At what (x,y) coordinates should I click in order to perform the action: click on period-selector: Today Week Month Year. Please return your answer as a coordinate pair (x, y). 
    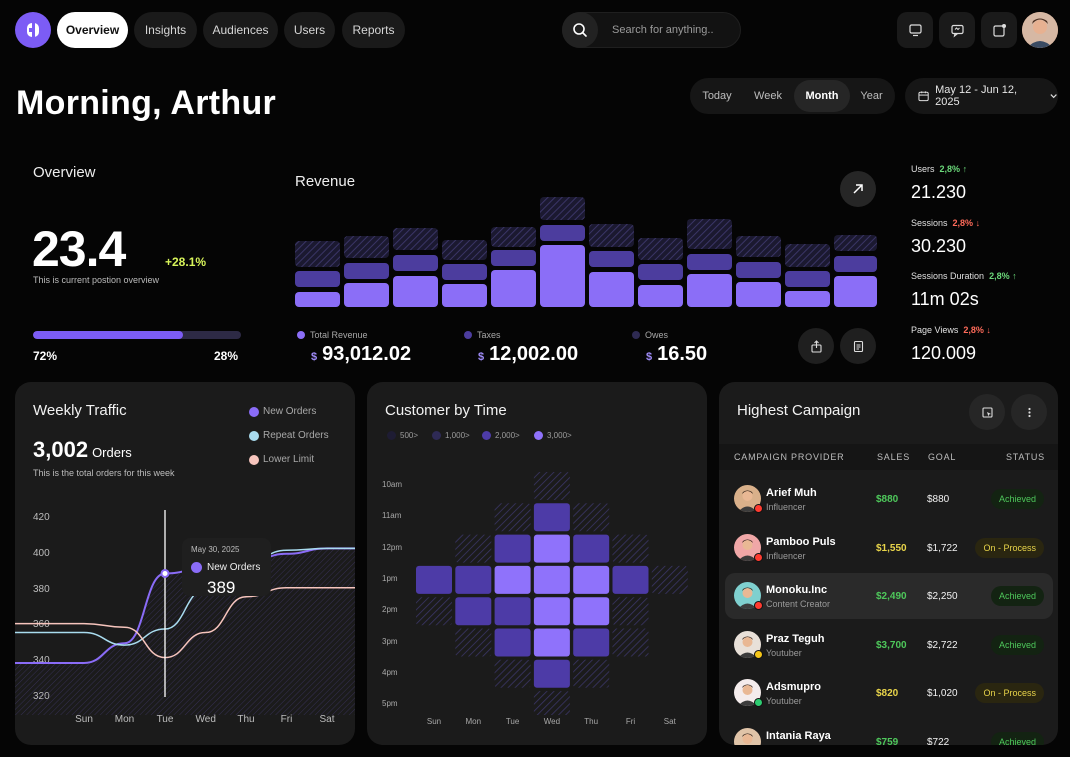
    Looking at the image, I should click on (792, 96).